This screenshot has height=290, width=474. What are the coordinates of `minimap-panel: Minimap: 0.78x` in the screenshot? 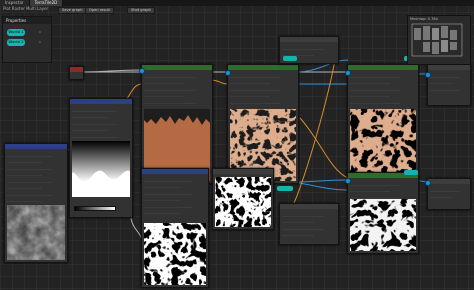 It's located at (439, 40).